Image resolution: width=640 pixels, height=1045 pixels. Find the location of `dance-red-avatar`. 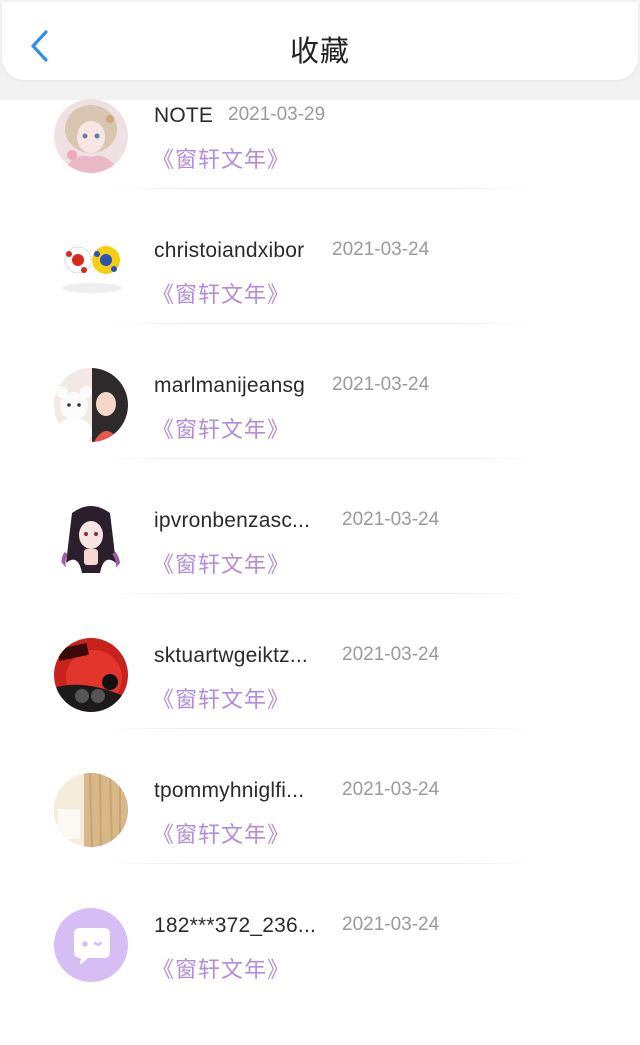

dance-red-avatar is located at coordinates (91, 675).